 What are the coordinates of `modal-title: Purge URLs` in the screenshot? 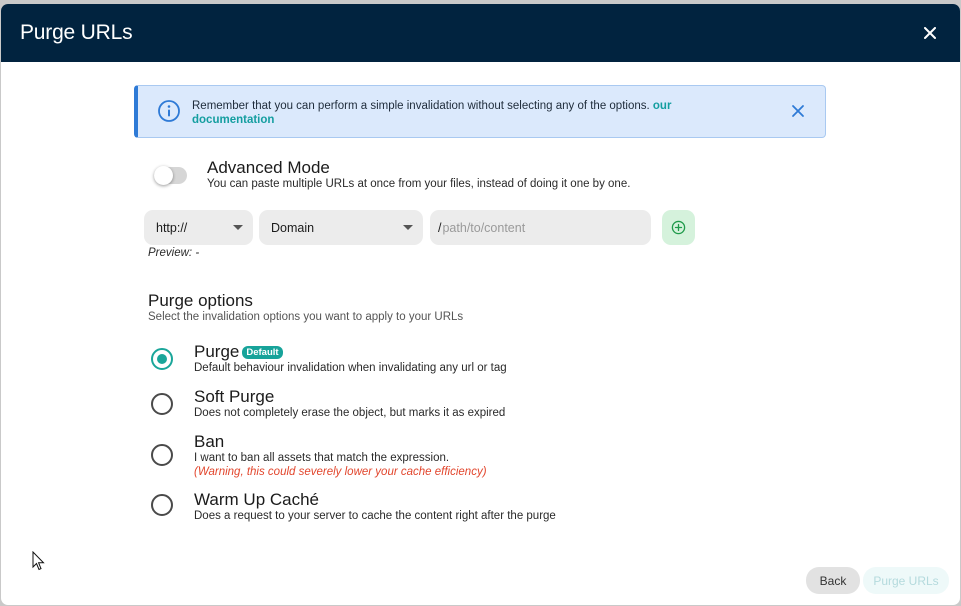 It's located at (76, 32).